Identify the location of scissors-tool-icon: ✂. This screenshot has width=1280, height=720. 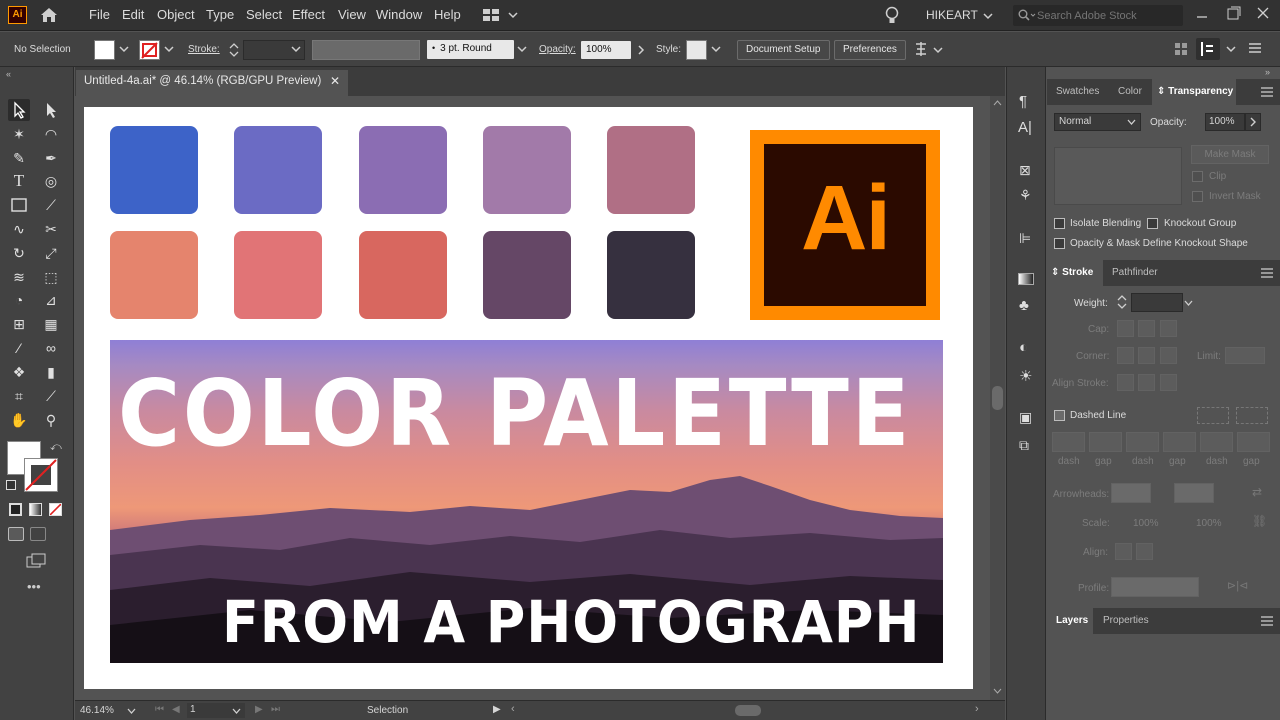
(51, 229).